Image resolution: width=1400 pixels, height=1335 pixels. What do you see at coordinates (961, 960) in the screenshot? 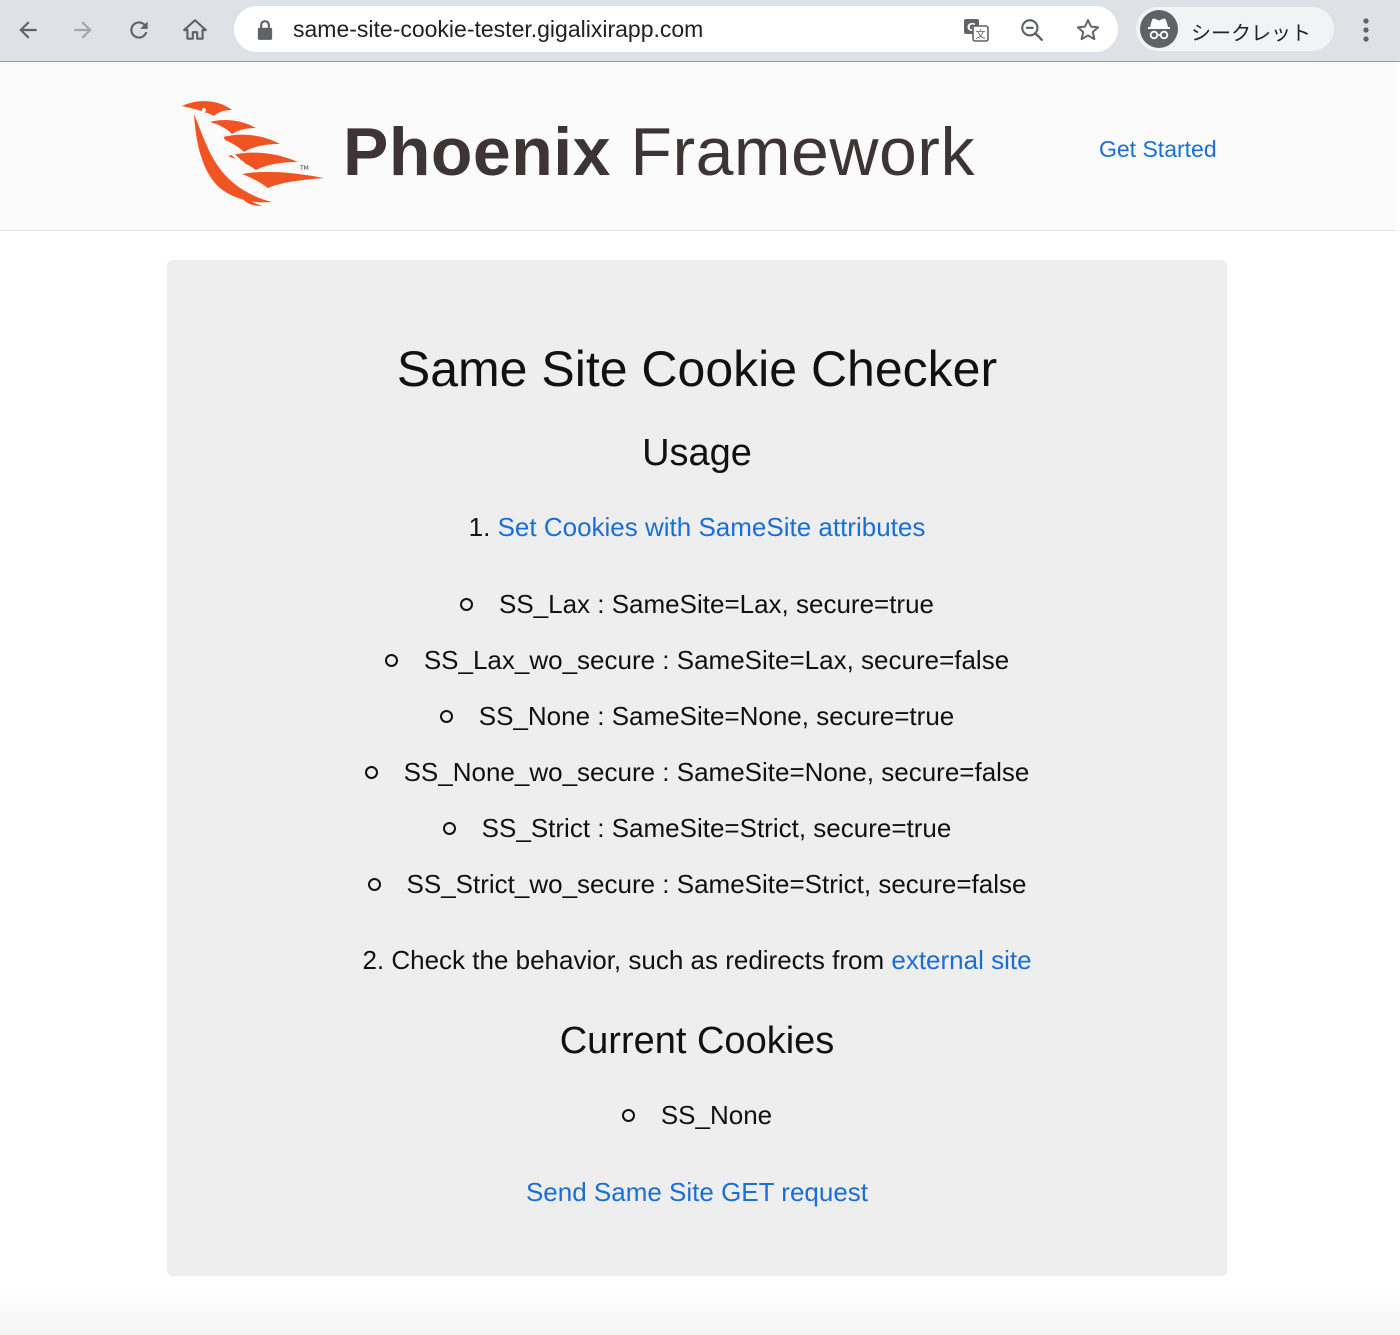
I see `external-site-link: external site` at bounding box center [961, 960].